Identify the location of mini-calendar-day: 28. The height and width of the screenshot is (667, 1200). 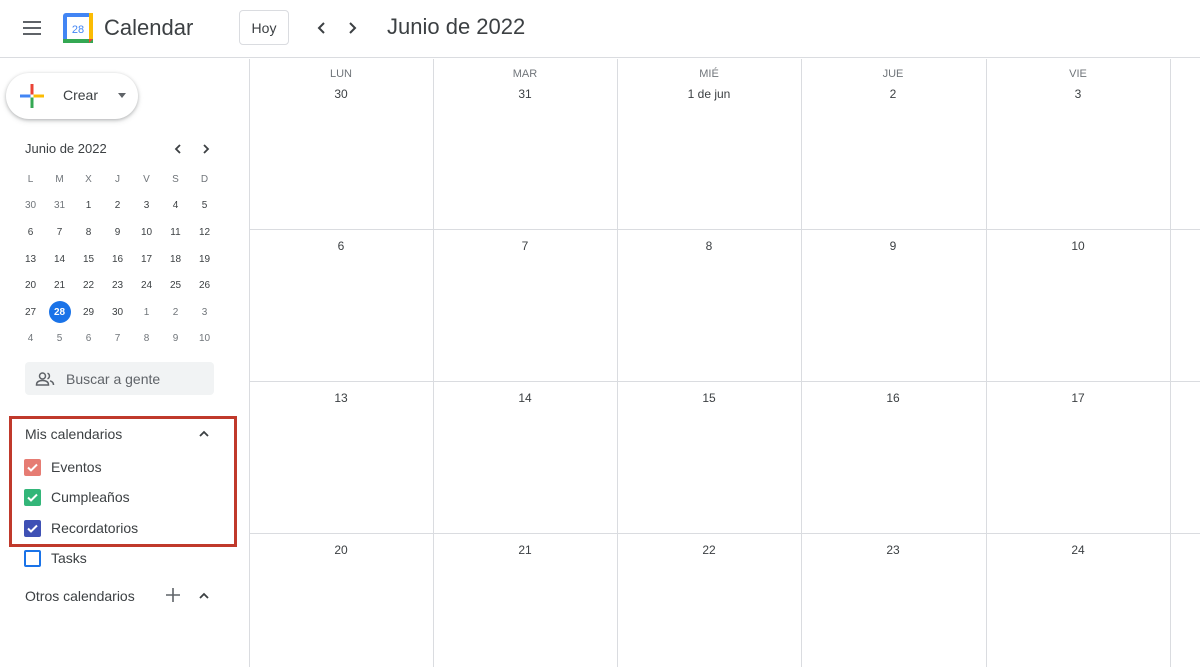
(59, 312).